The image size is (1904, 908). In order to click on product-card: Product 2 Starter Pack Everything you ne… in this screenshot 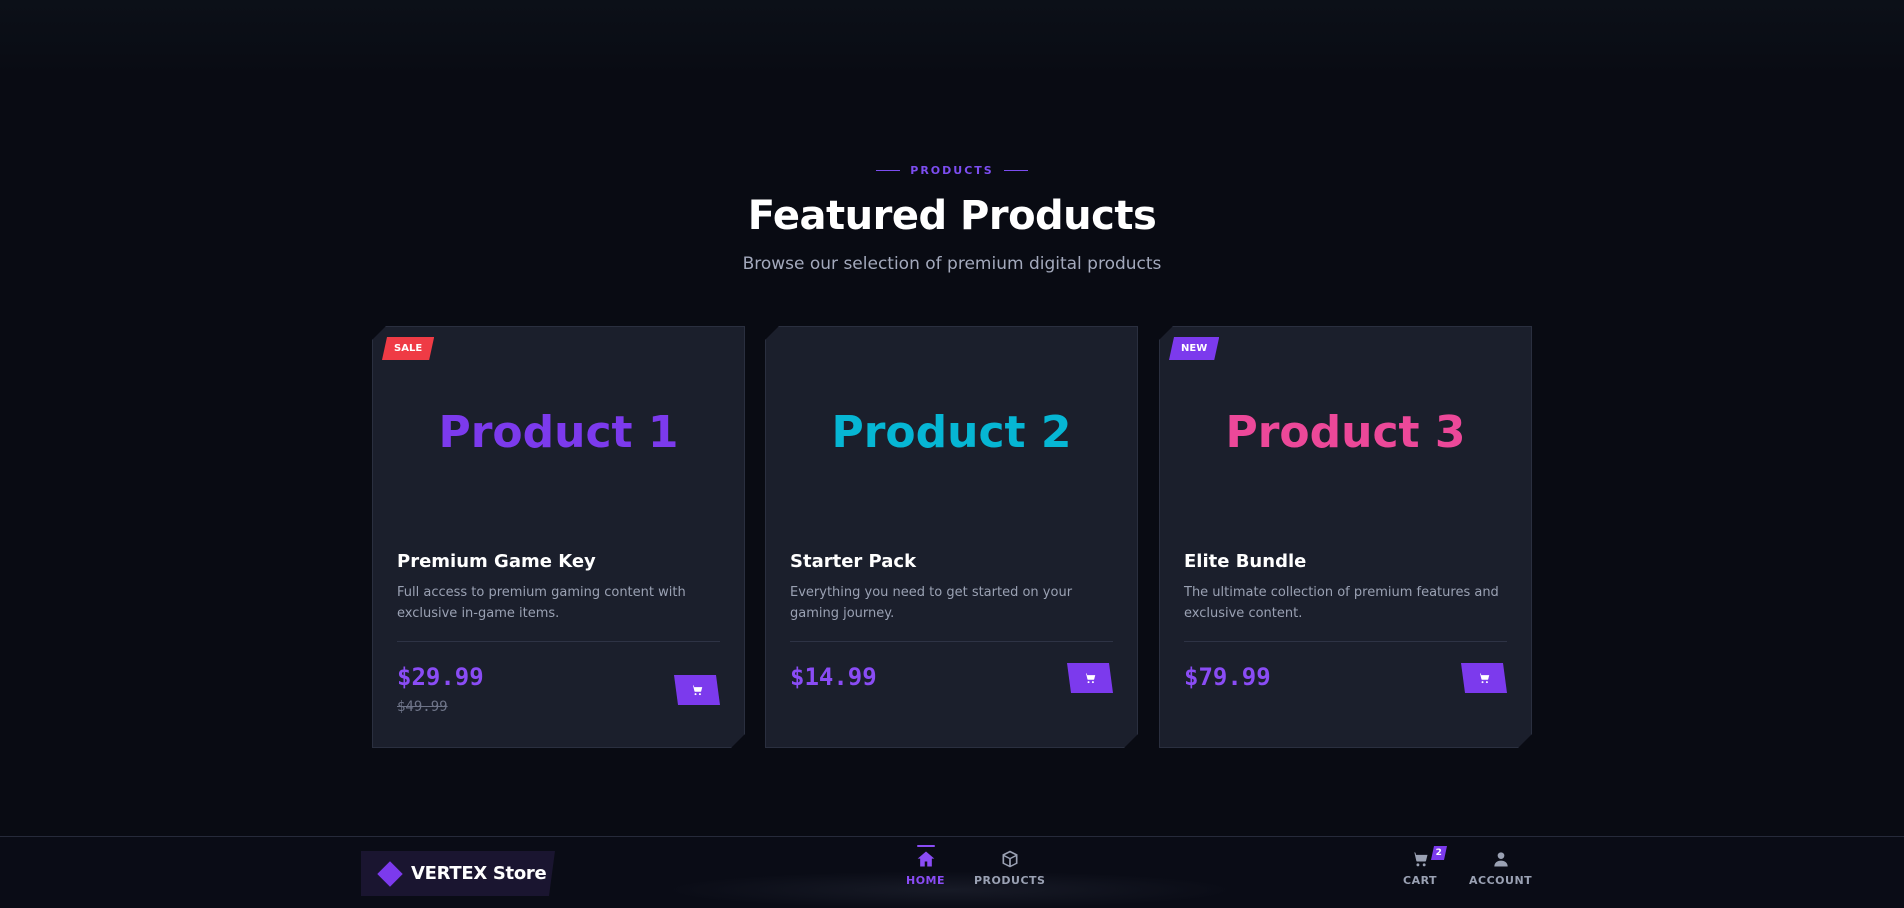, I will do `click(951, 537)`.